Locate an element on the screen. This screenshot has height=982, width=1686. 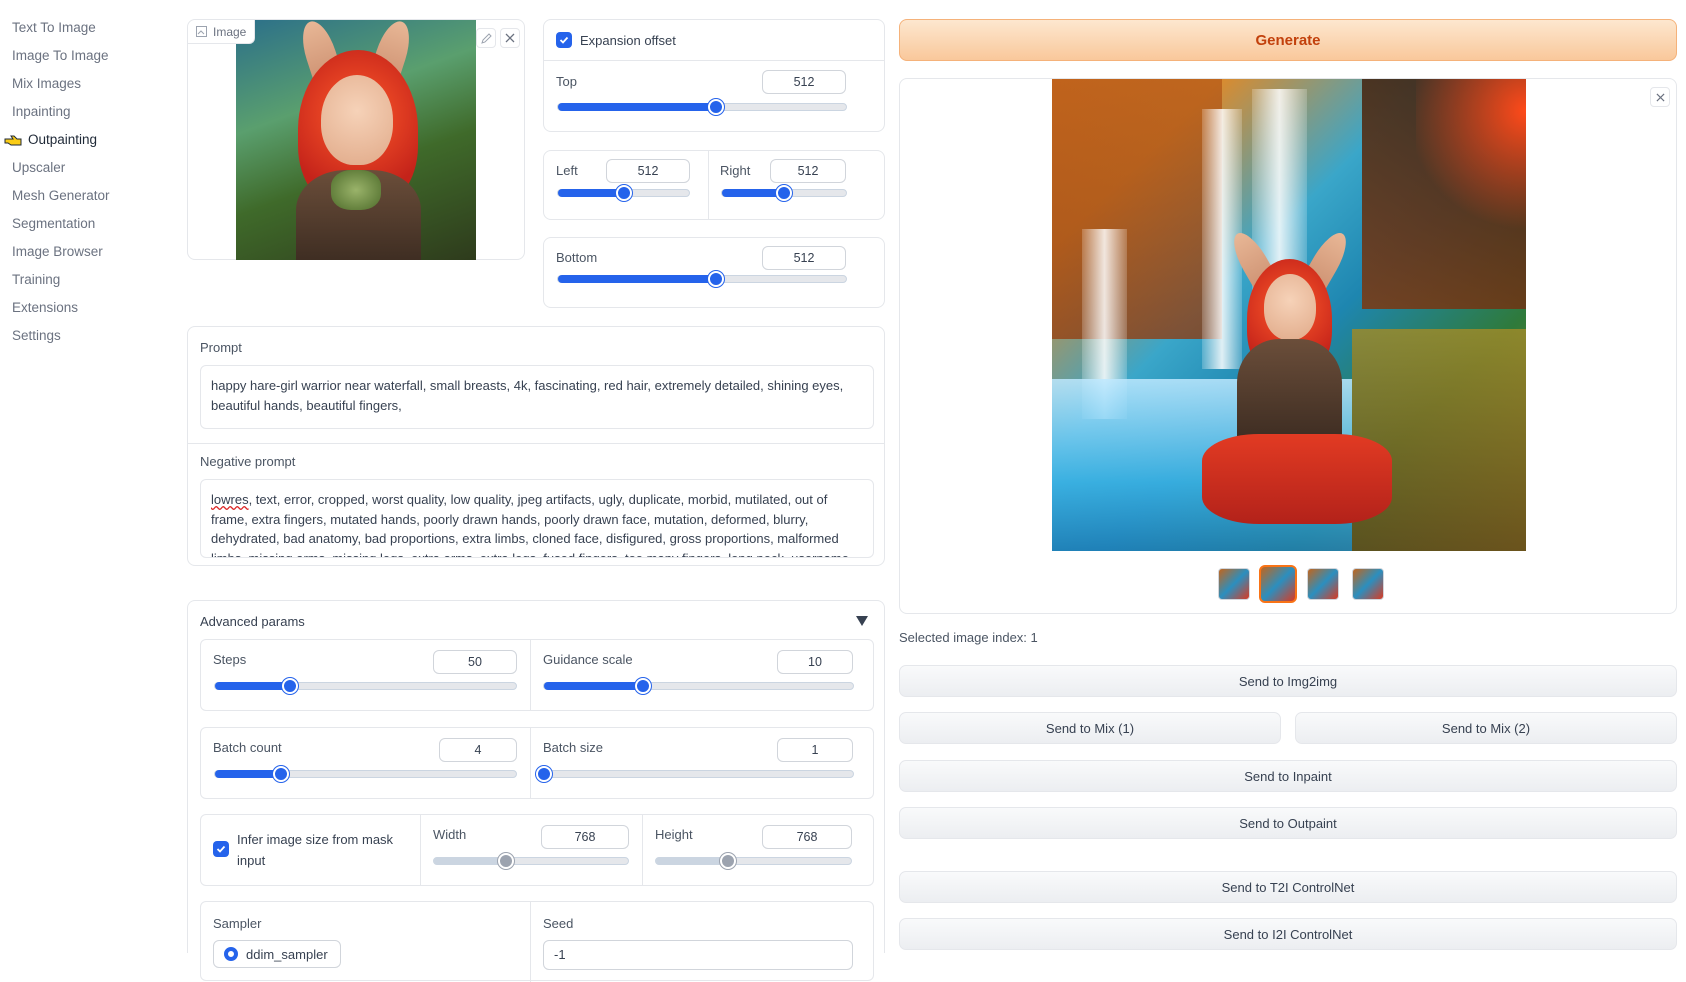
expansion-bottom-panel: Bottom 512 is located at coordinates (714, 272).